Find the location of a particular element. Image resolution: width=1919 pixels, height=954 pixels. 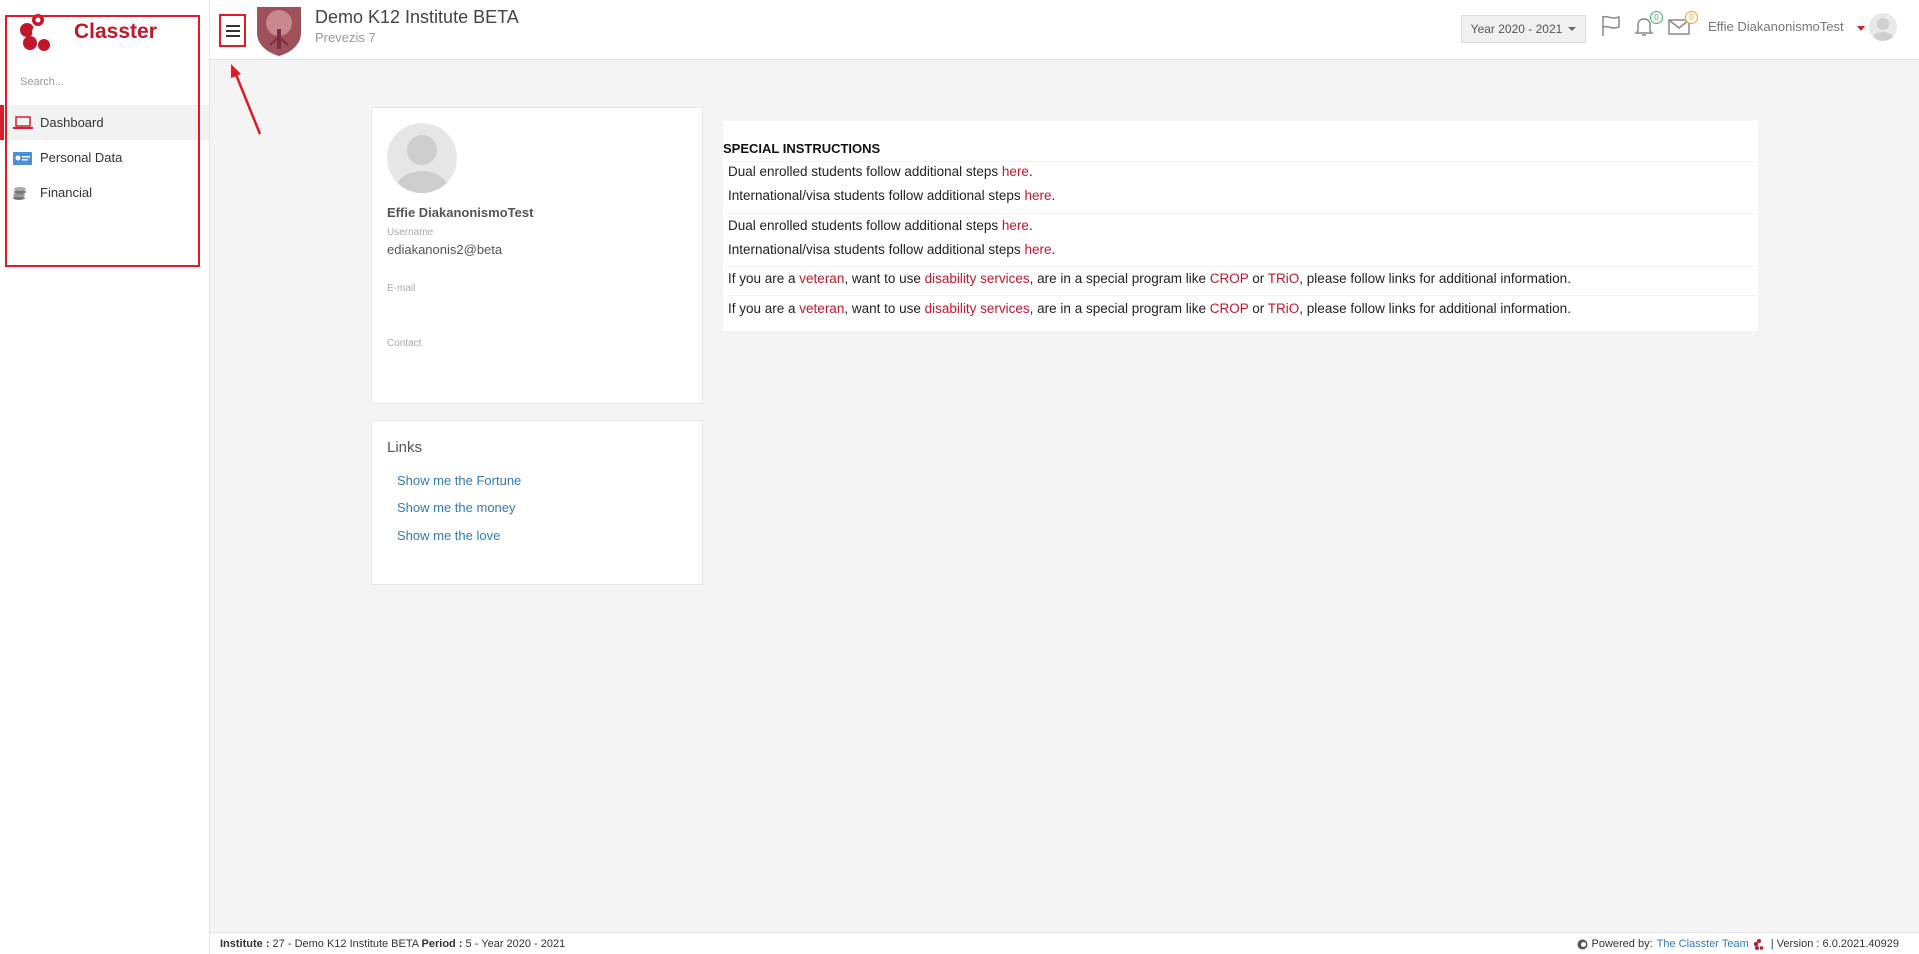

avatar is located at coordinates (1883, 27).